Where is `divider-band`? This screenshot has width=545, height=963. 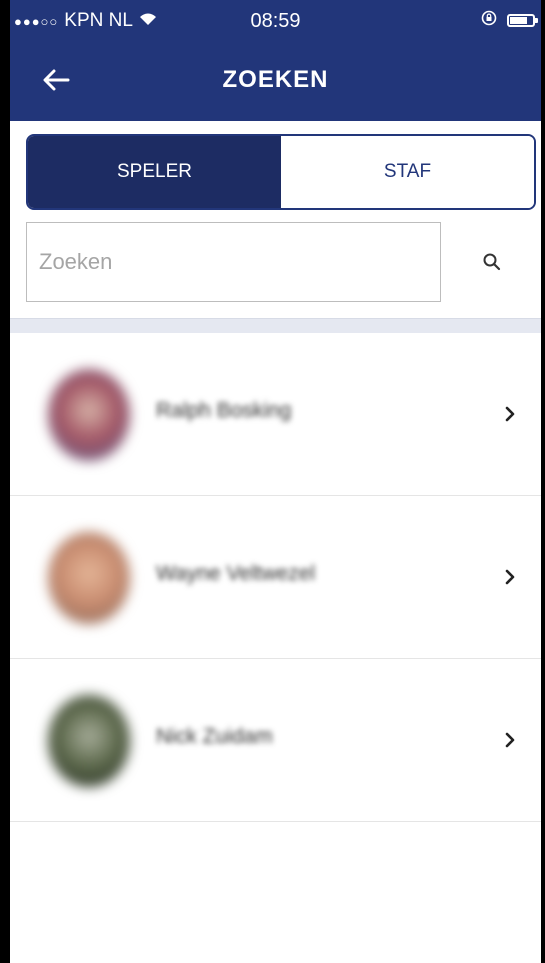
divider-band is located at coordinates (275, 325).